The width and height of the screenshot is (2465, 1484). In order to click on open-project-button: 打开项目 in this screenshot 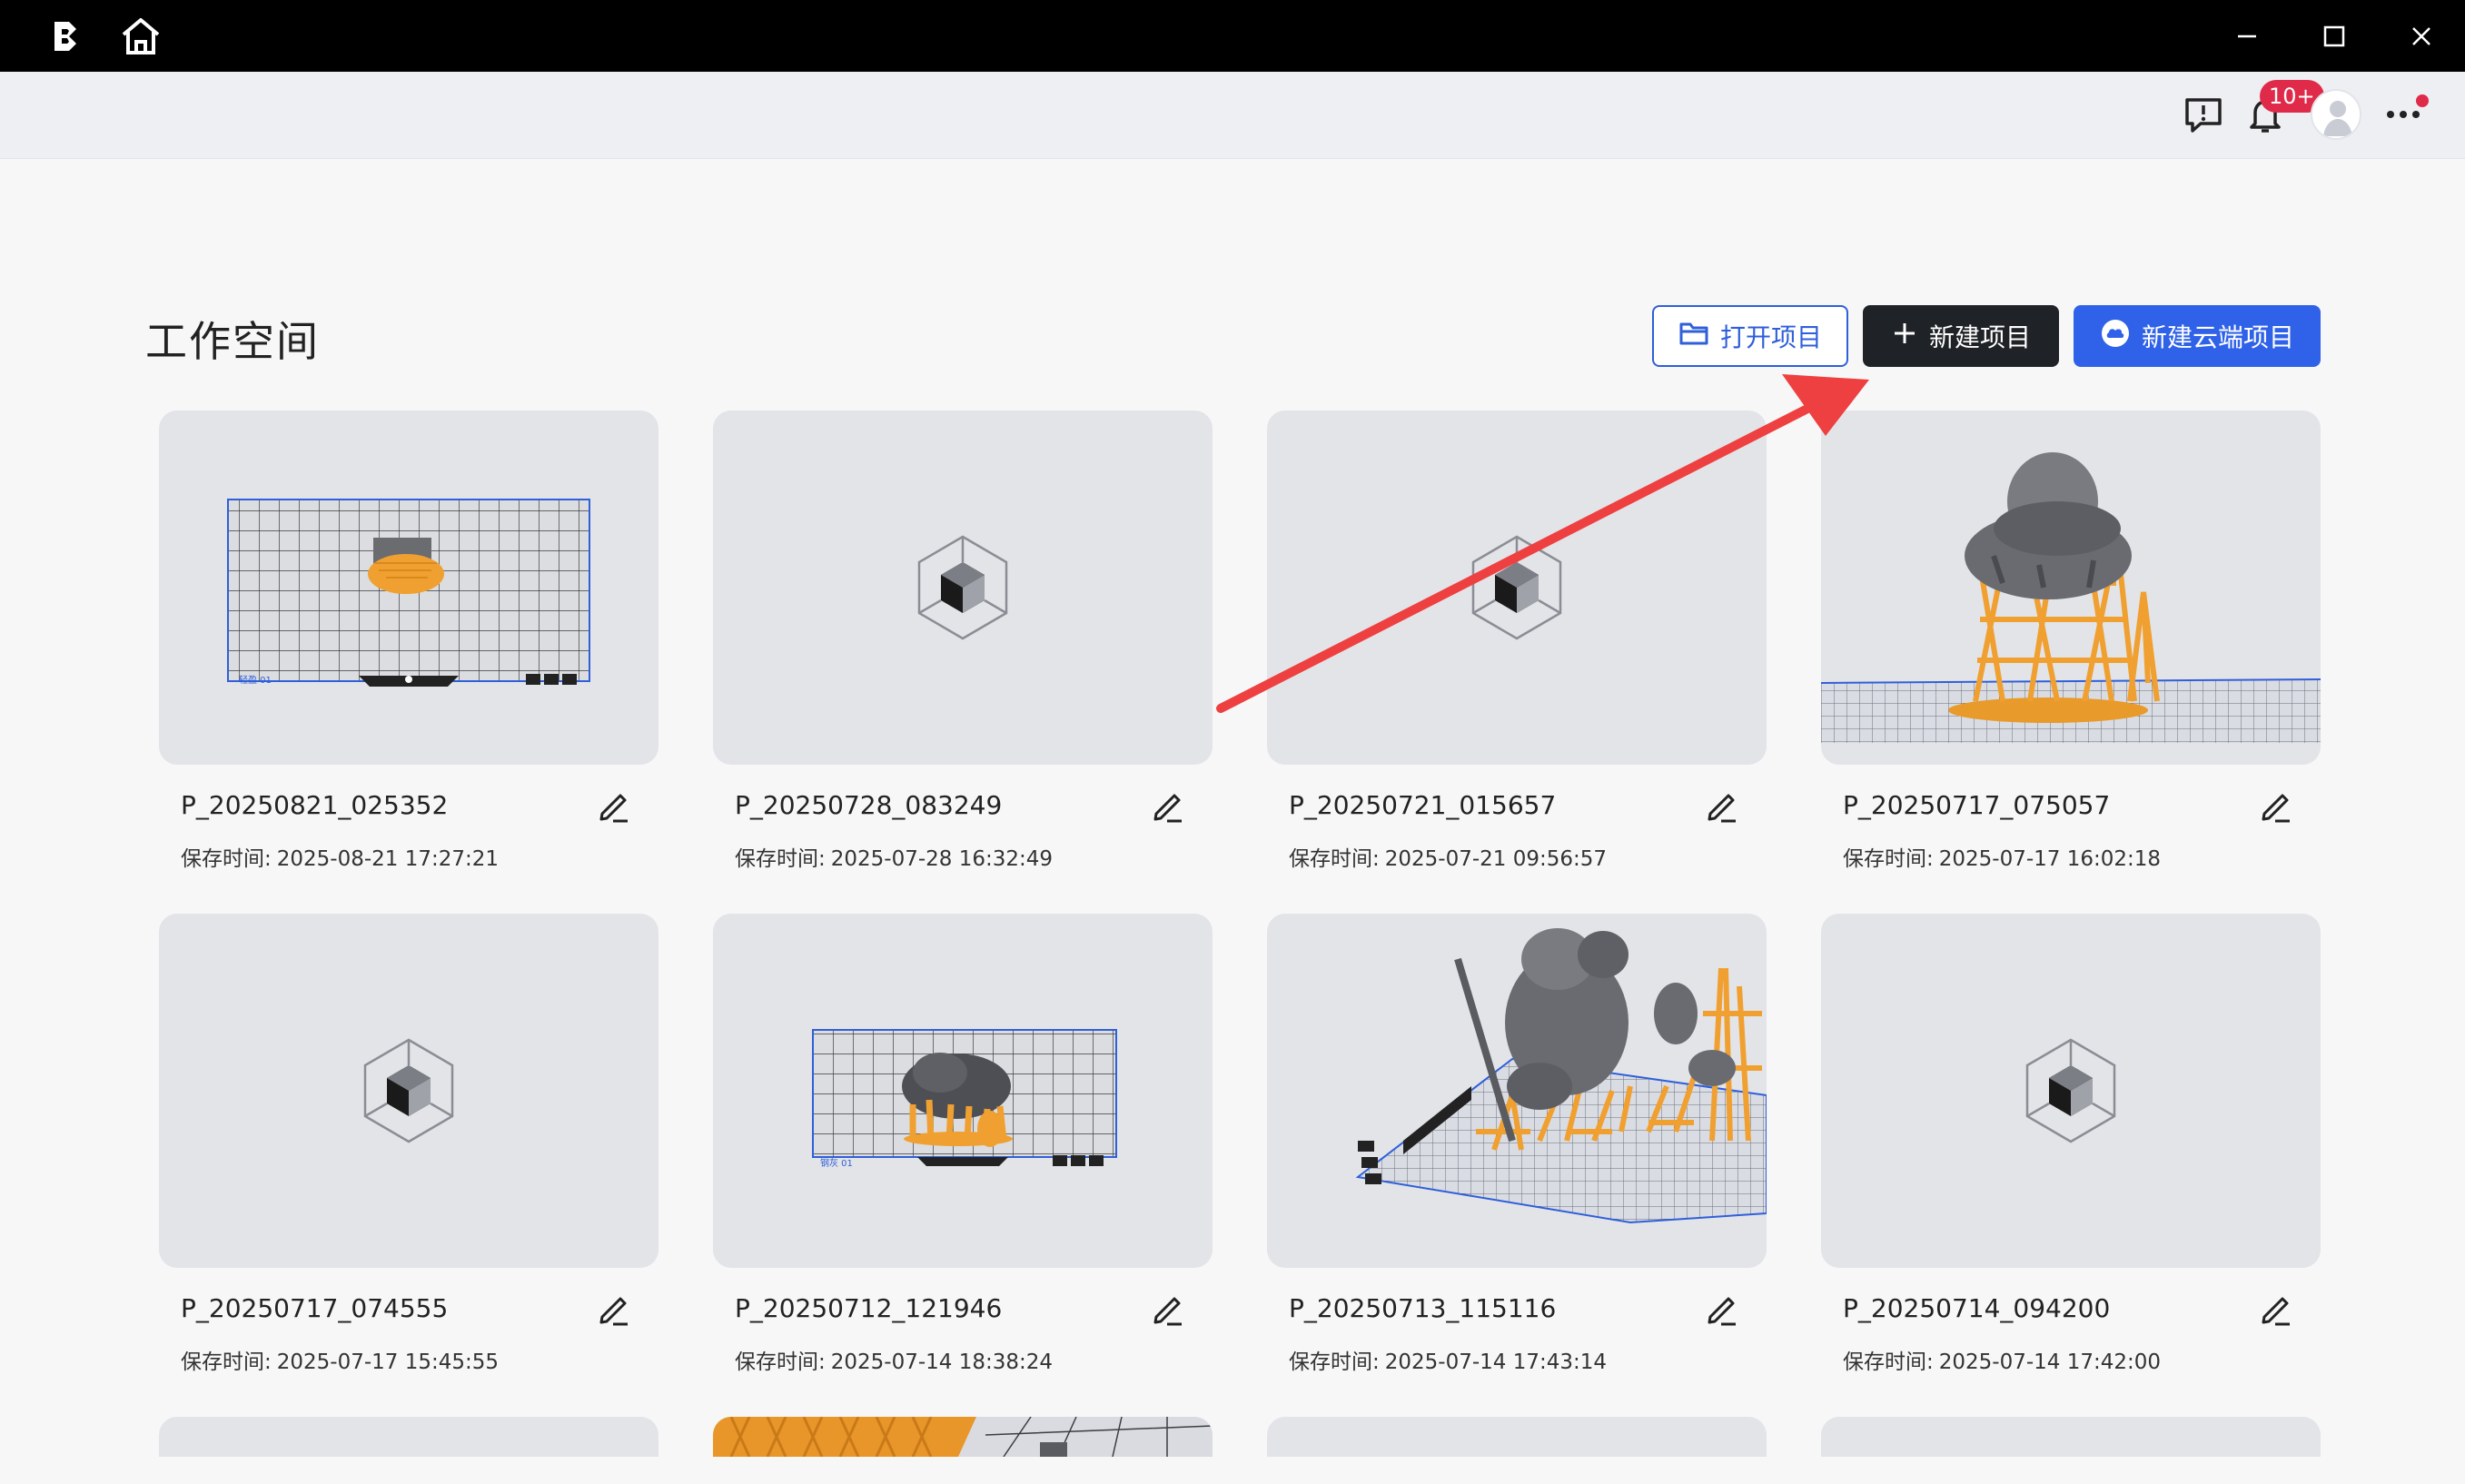, I will do `click(1750, 336)`.